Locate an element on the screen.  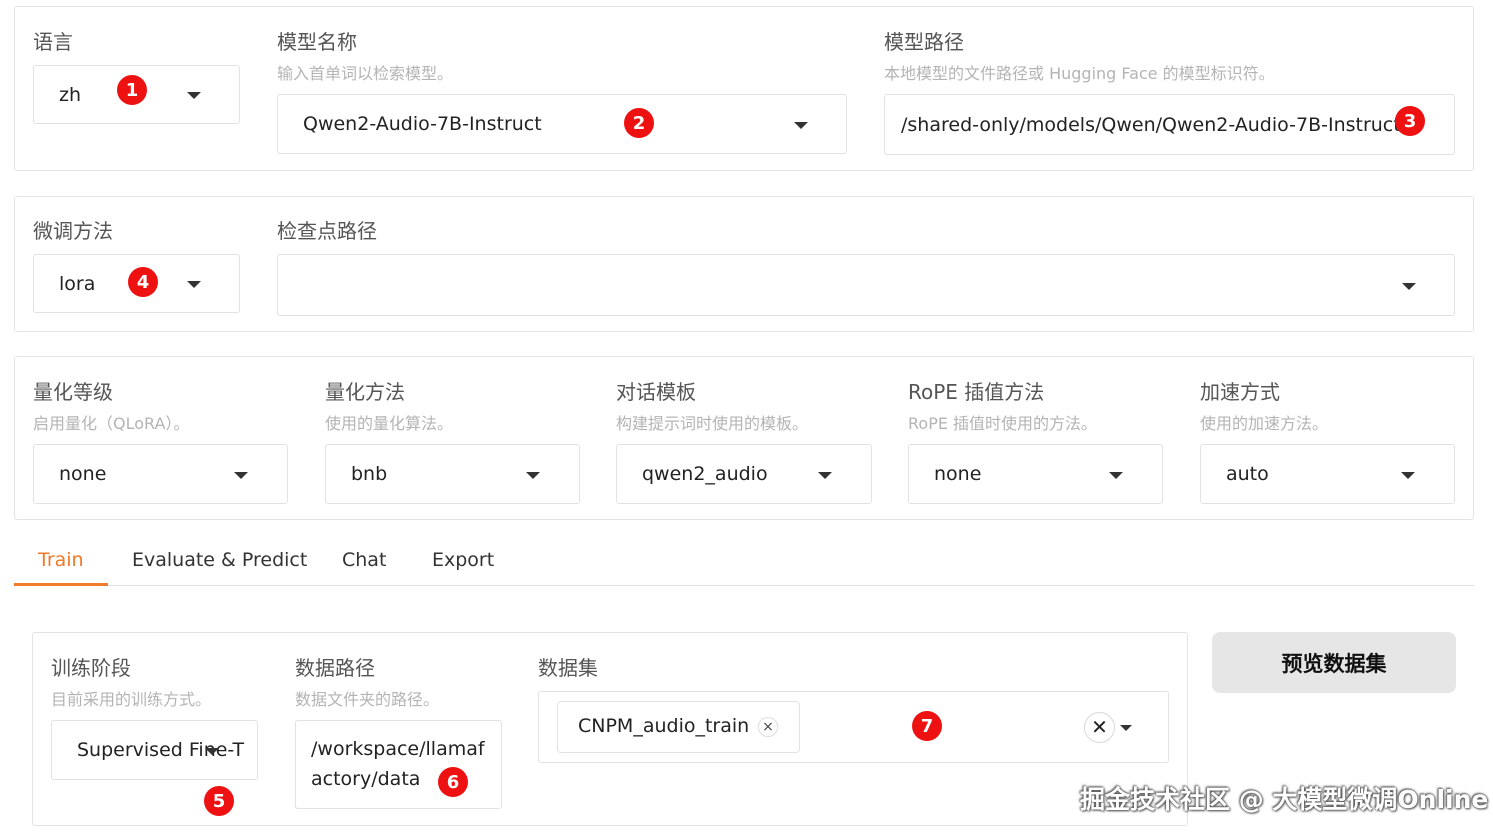
rope-label: RoPE 插值方法 is located at coordinates (976, 392).